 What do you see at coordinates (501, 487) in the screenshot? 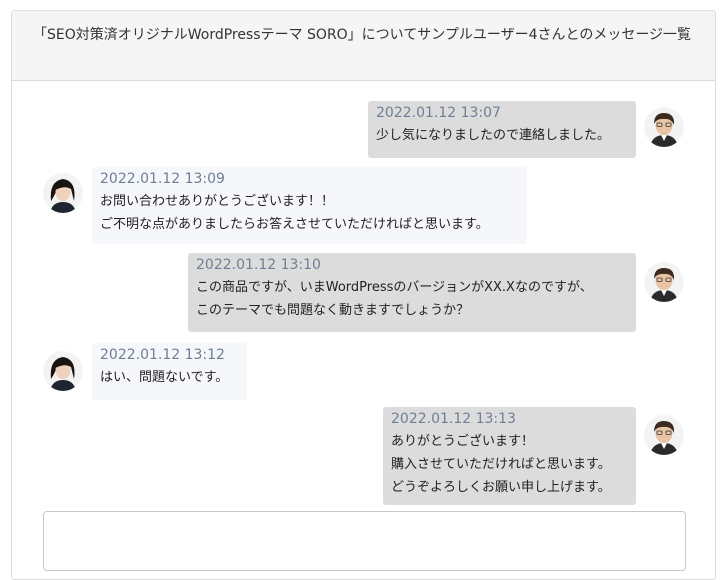
I see `message-text: どうぞよろしくお願い申し上げます。` at bounding box center [501, 487].